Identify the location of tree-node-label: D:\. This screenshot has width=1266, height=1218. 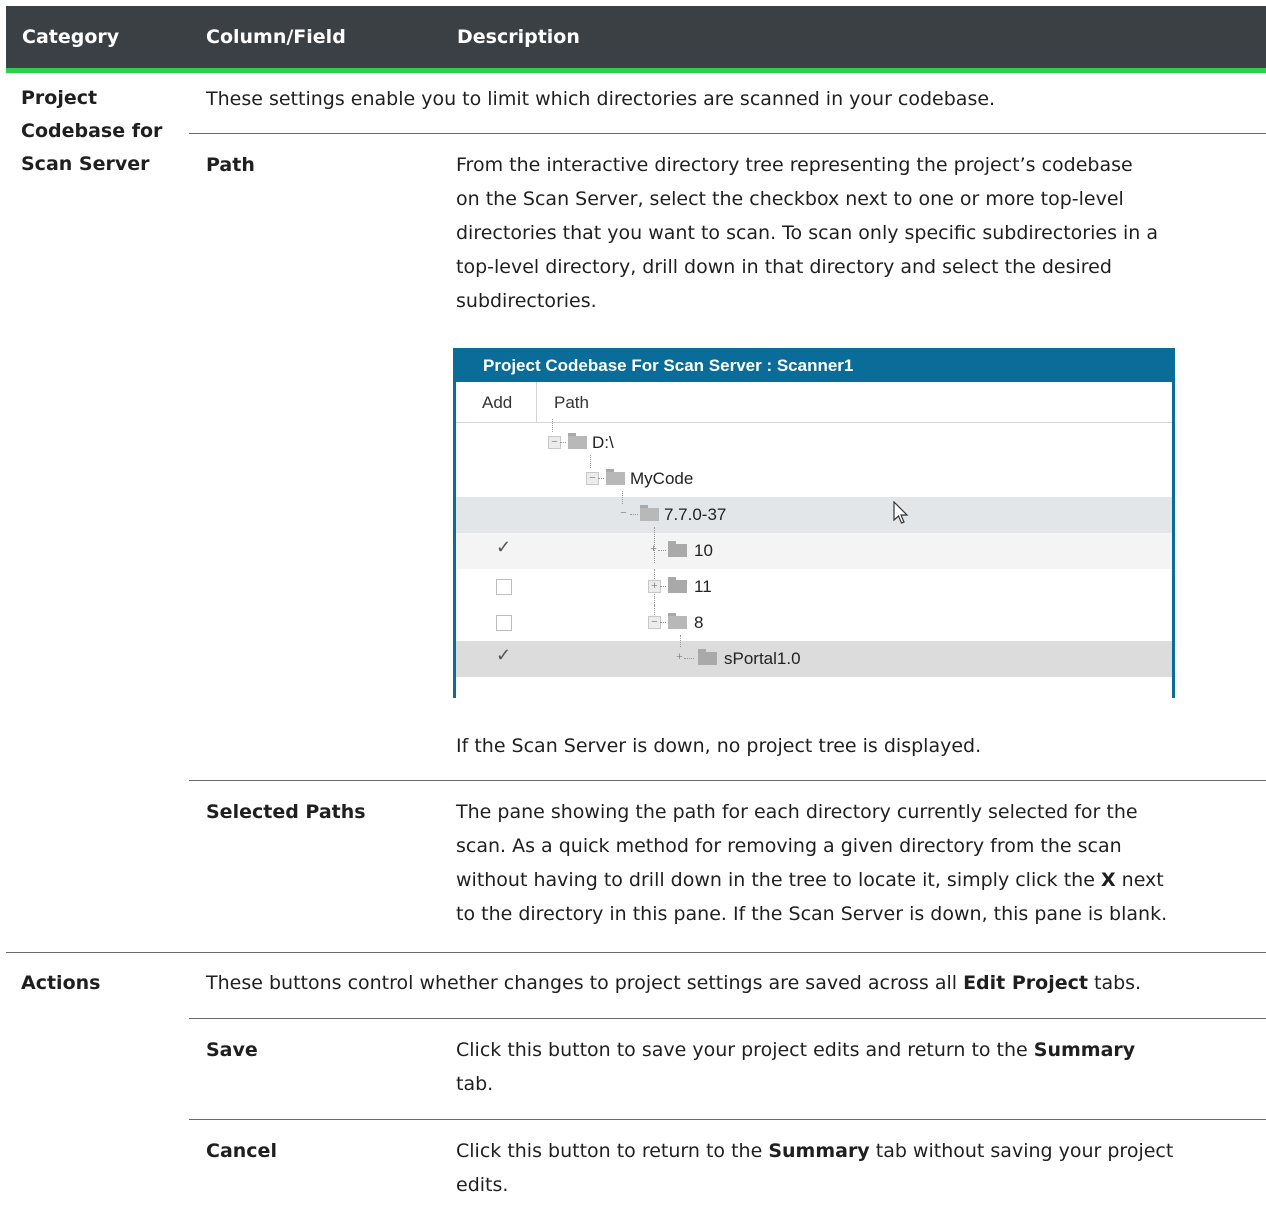
(603, 442).